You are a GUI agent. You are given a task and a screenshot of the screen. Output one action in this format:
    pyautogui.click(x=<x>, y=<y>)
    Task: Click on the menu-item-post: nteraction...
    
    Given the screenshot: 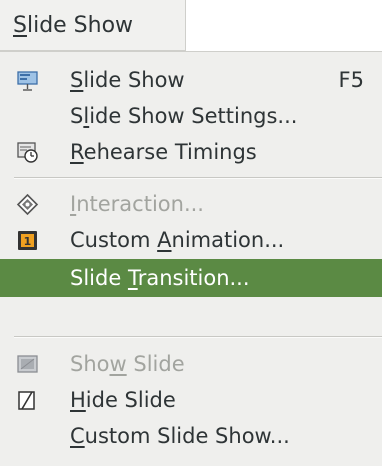 What is the action you would take?
    pyautogui.click(x=140, y=204)
    